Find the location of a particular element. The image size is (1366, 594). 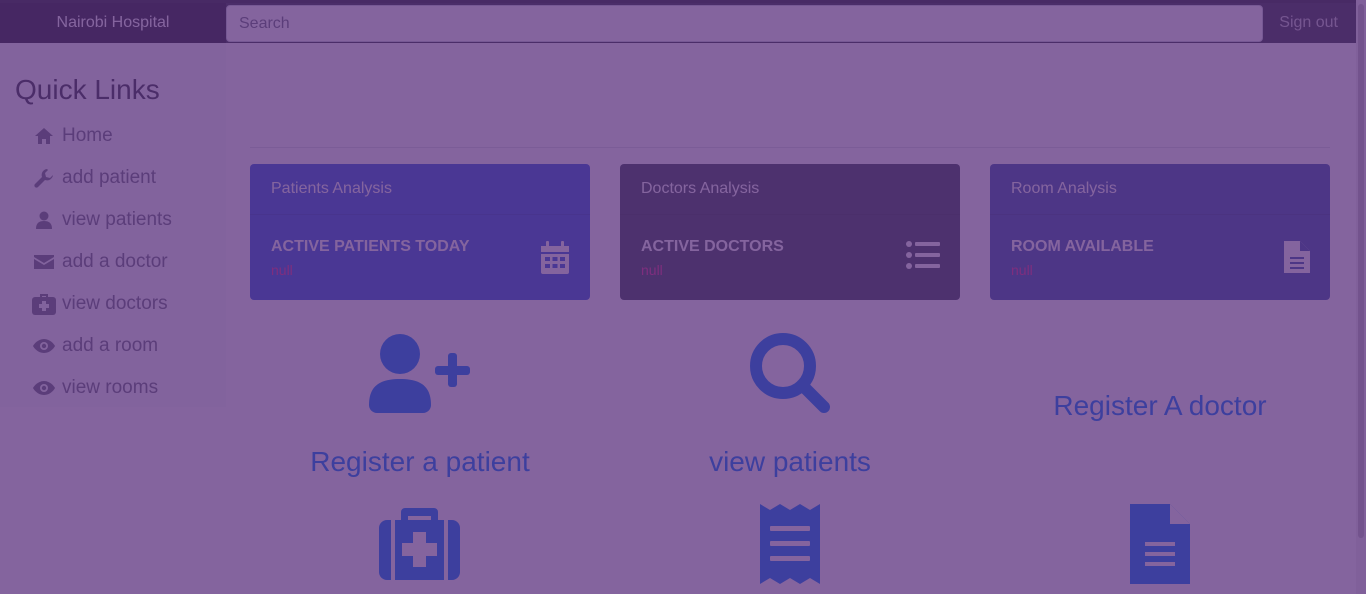

register-doctor-link: Register A doctor is located at coordinates (1160, 406).